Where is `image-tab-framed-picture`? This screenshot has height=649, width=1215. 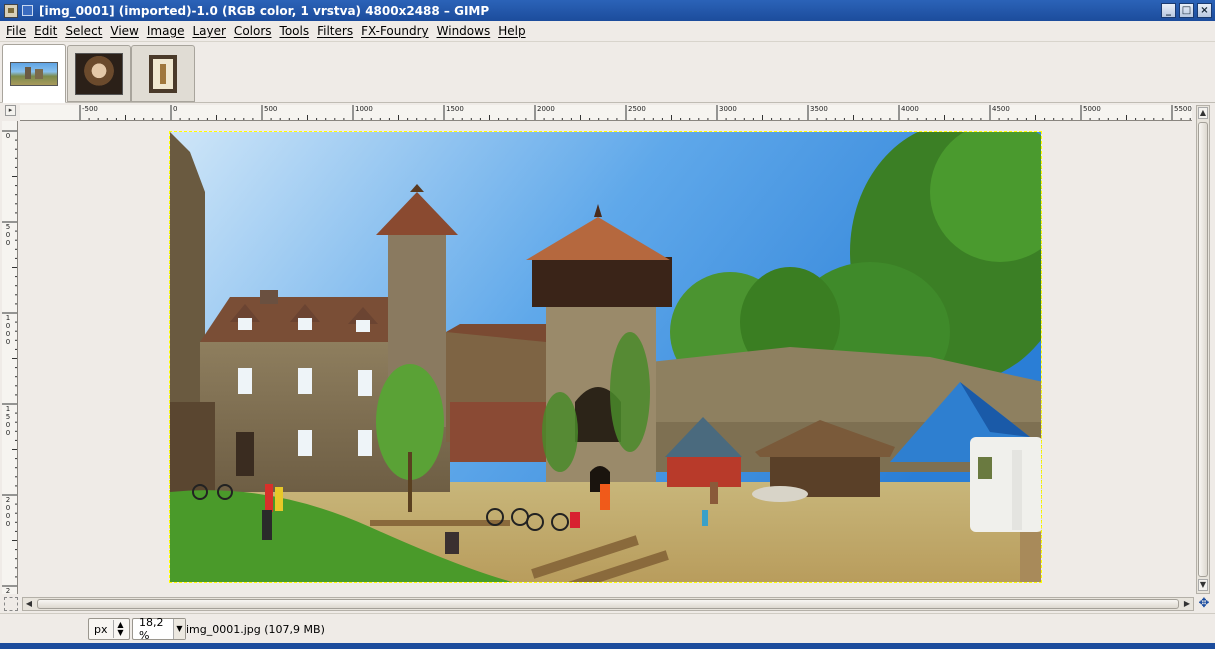
image-tab-framed-picture is located at coordinates (163, 73).